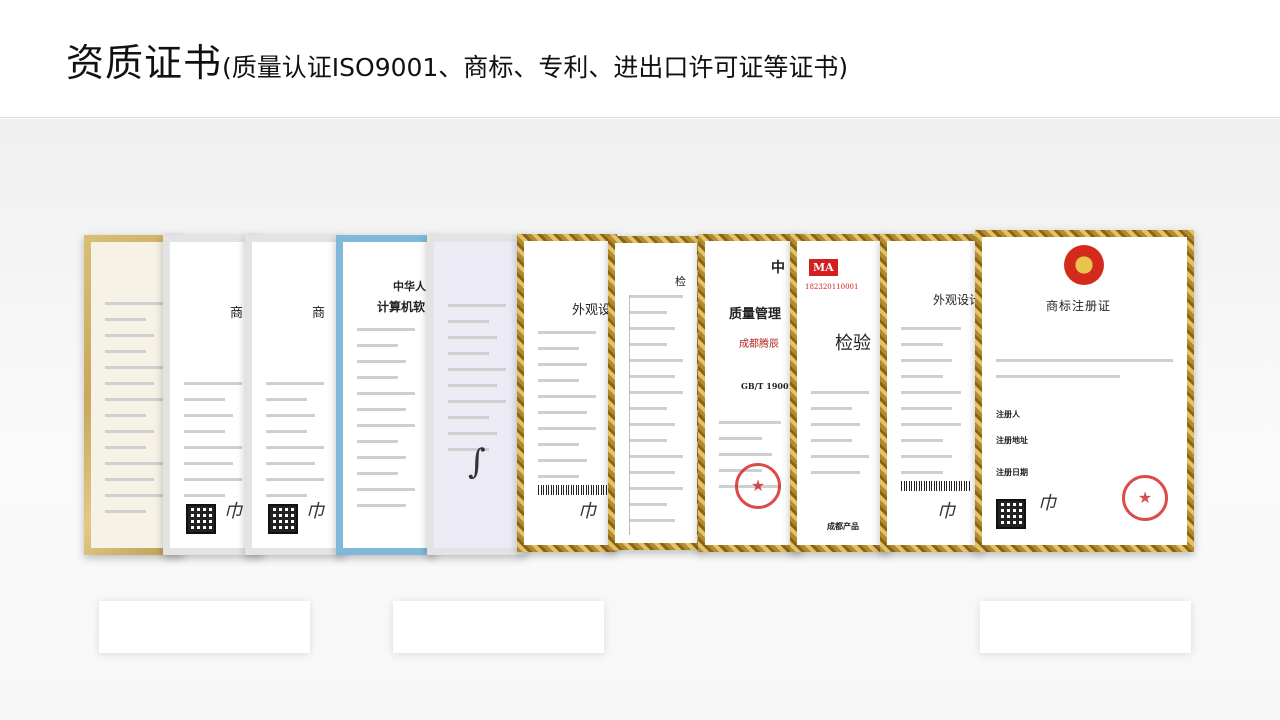 The image size is (1280, 720). I want to click on certificate-paper: MA 182320110001 检验 成都产品, so click(840, 393).